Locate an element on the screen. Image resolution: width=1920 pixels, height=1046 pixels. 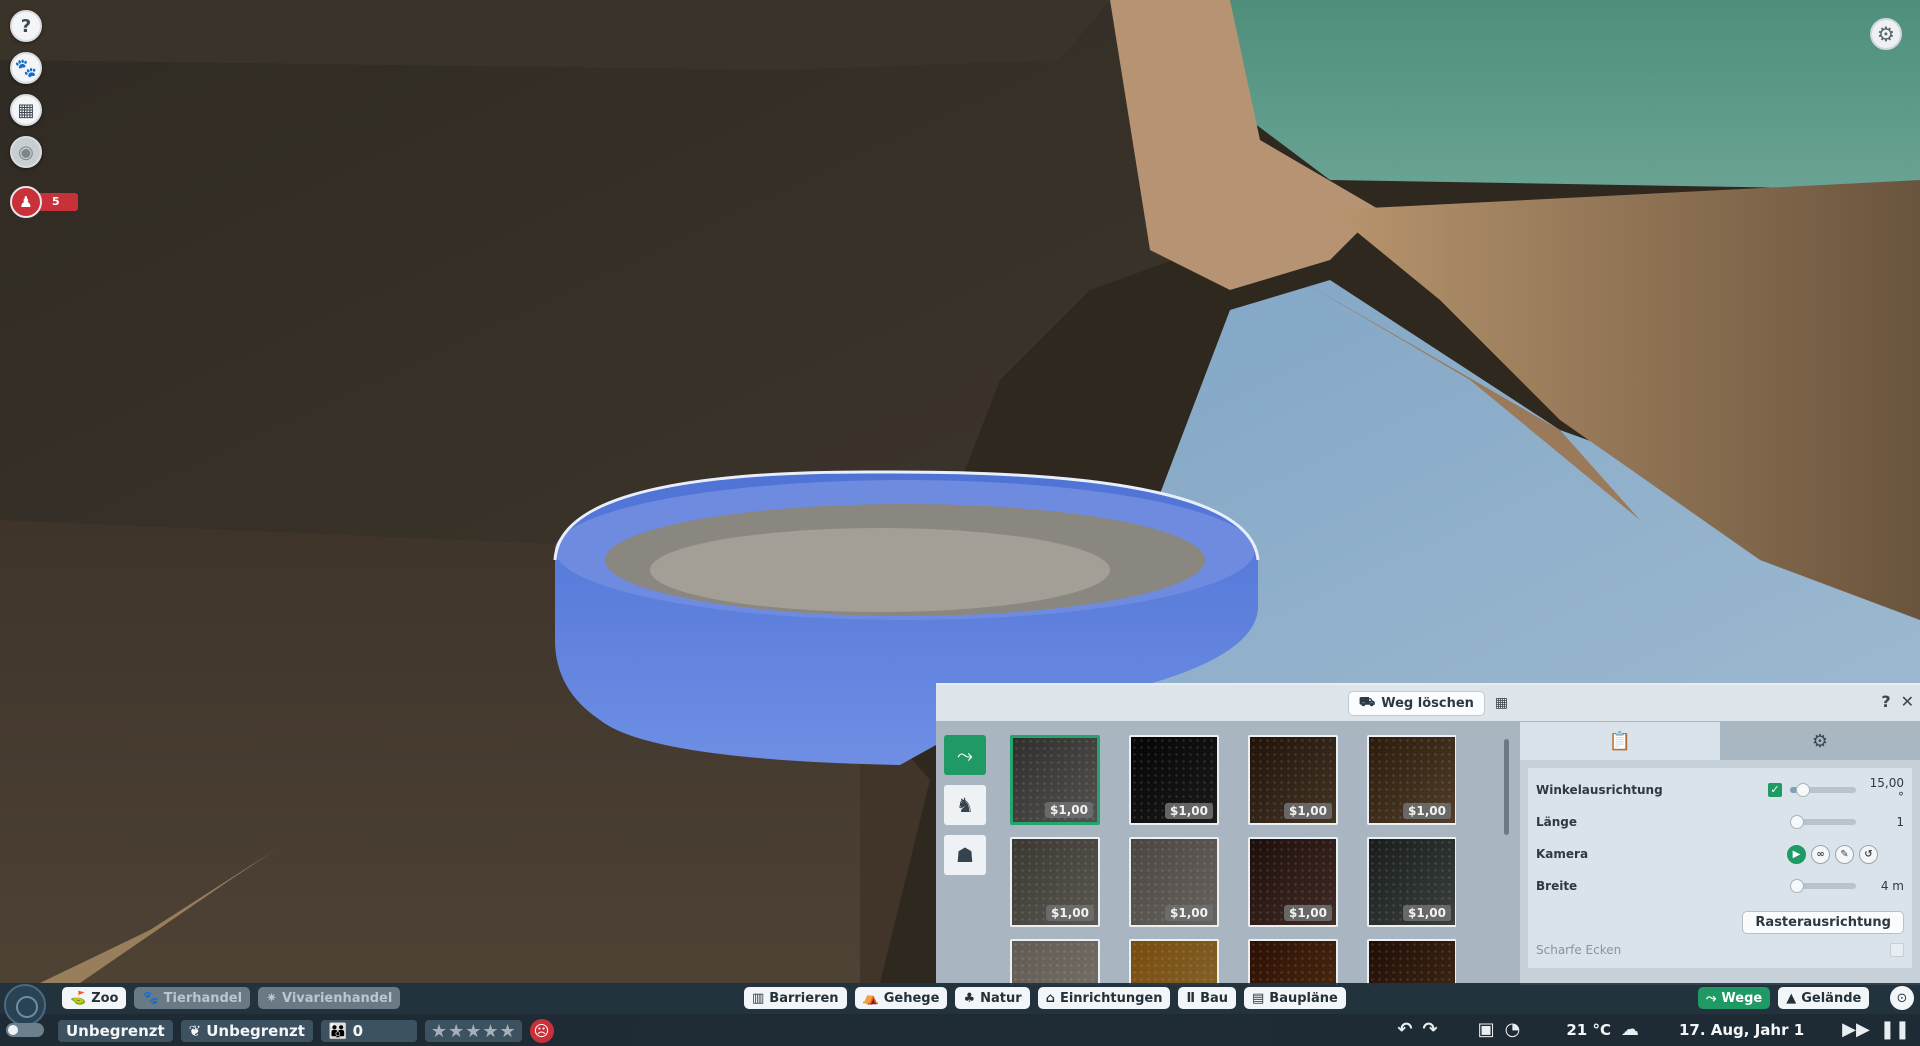
tab-habitats: ⛺ Gehege is located at coordinates (901, 998).